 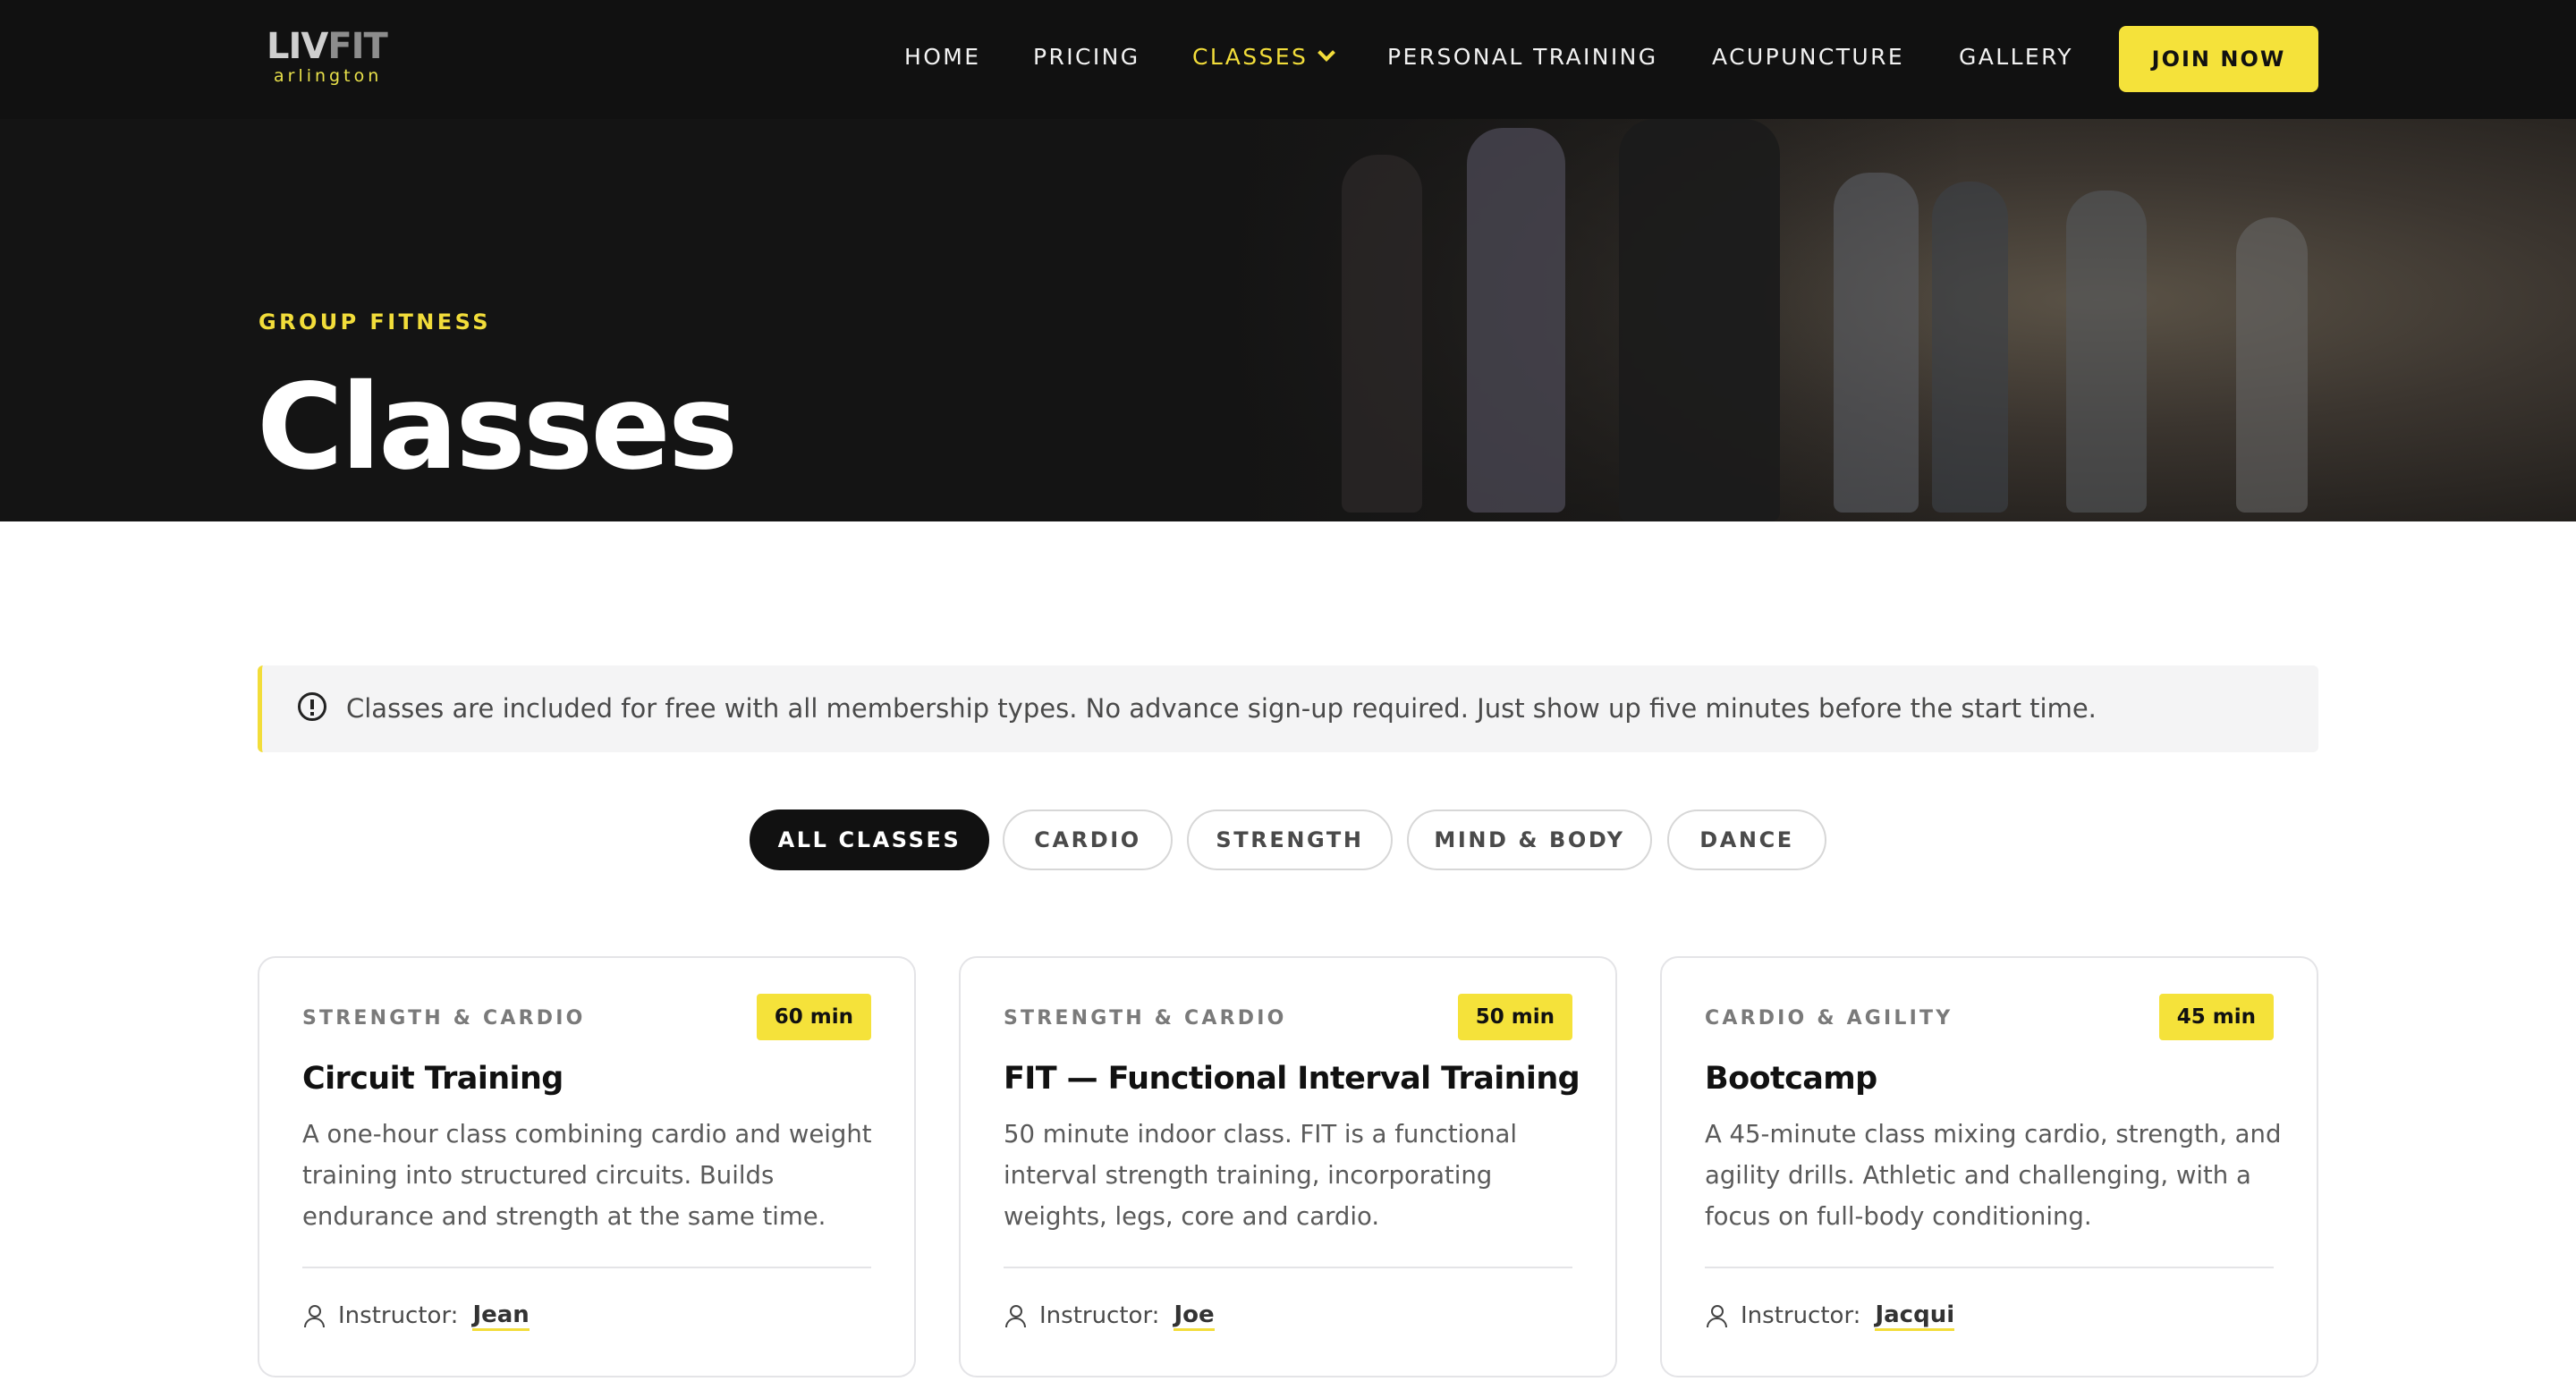 What do you see at coordinates (942, 57) in the screenshot?
I see `nav-home: HOME` at bounding box center [942, 57].